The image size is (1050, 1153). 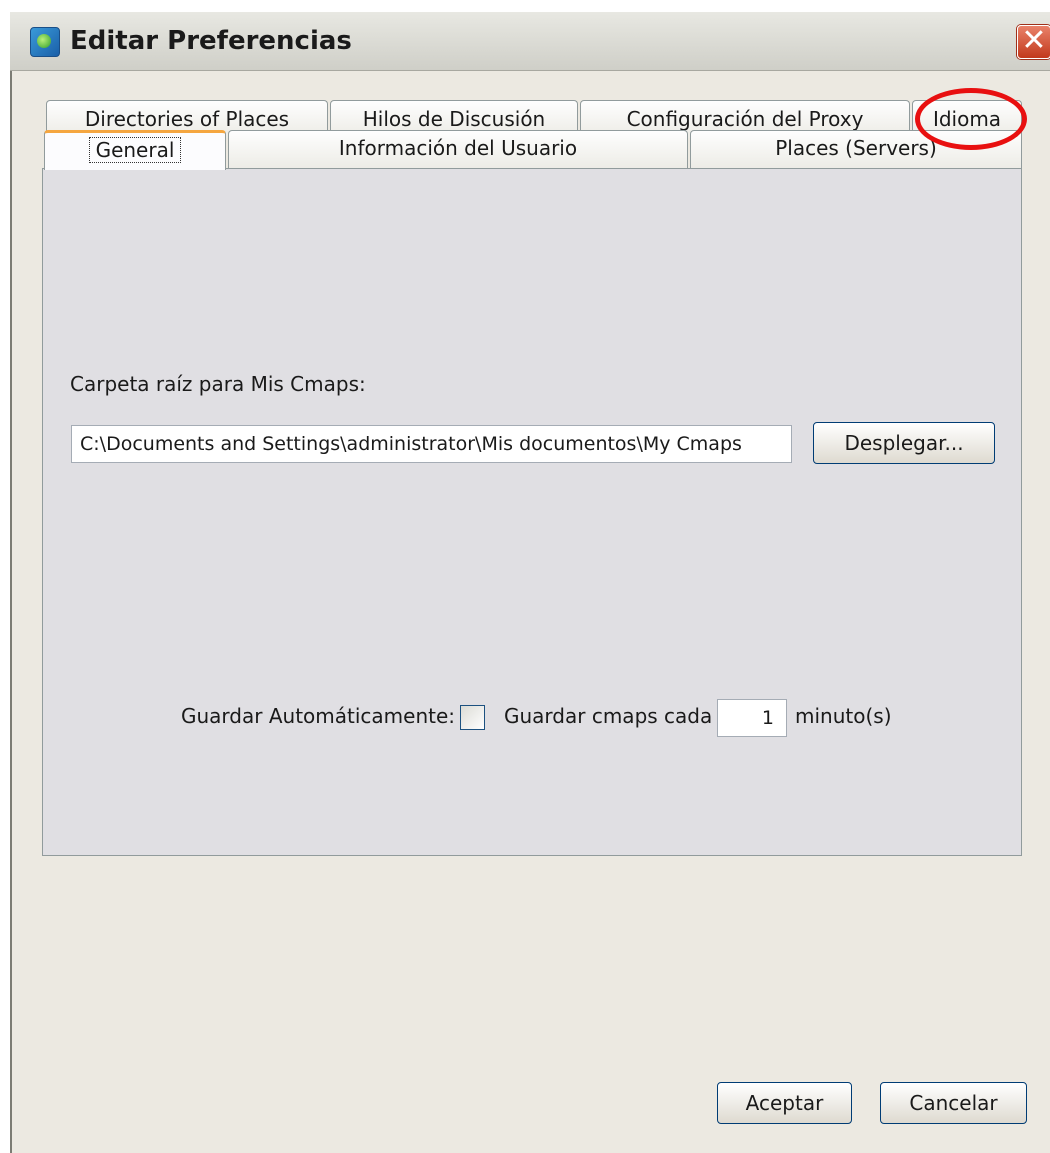 I want to click on highlight-annotation, so click(x=971, y=119).